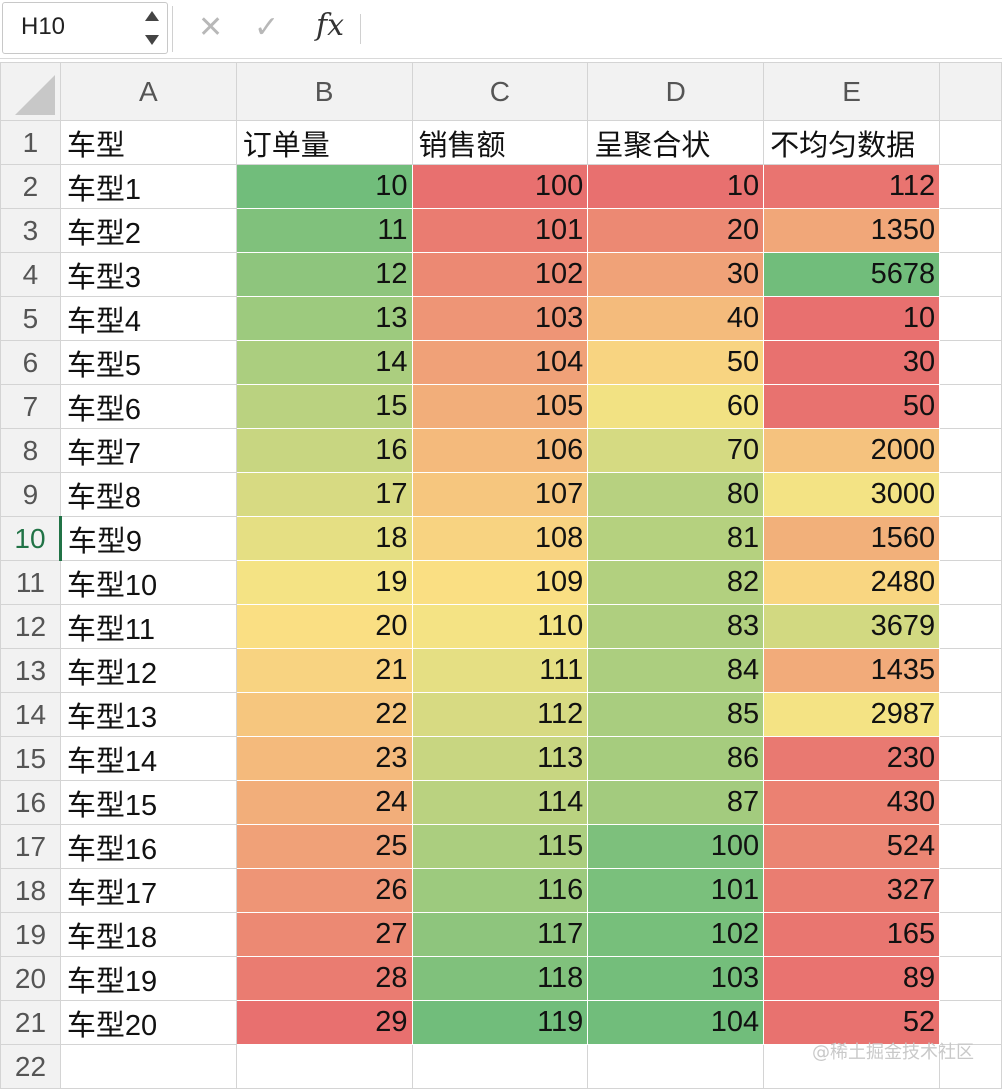  What do you see at coordinates (851, 362) in the screenshot?
I see `cell-uneven: 30` at bounding box center [851, 362].